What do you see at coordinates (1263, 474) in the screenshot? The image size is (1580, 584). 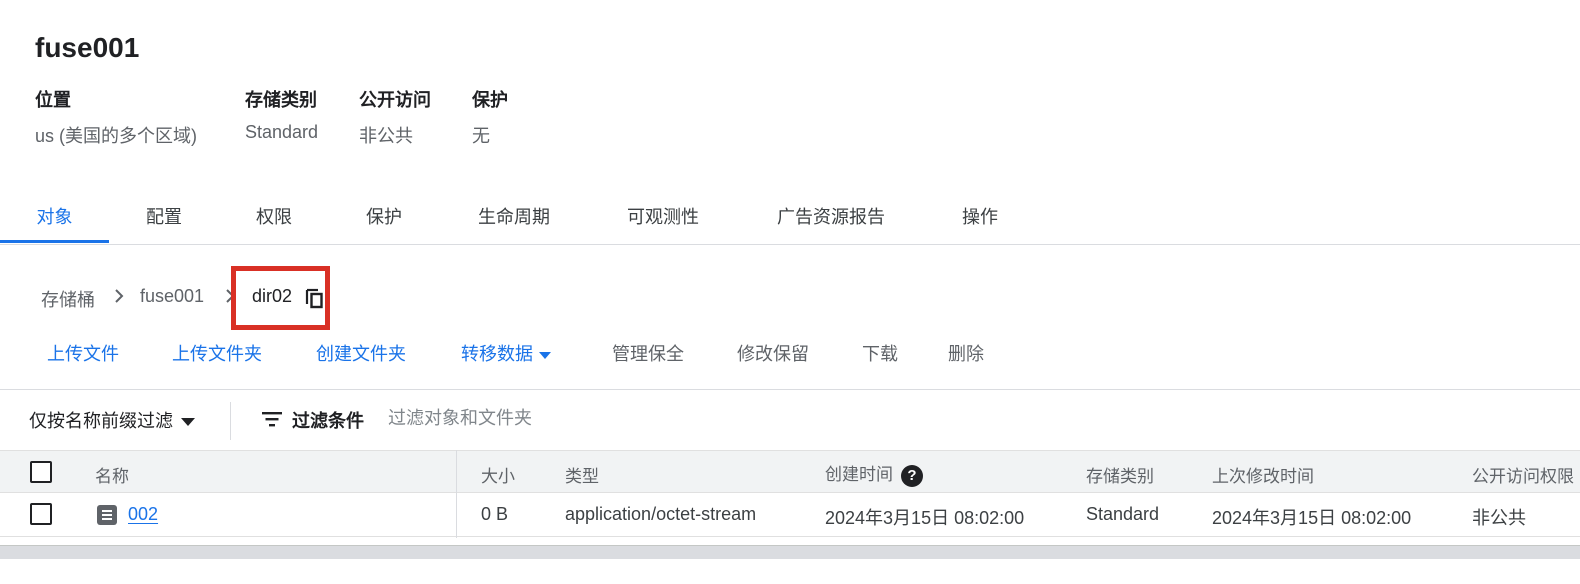 I see `column-header-last-modified: 上次修改时间` at bounding box center [1263, 474].